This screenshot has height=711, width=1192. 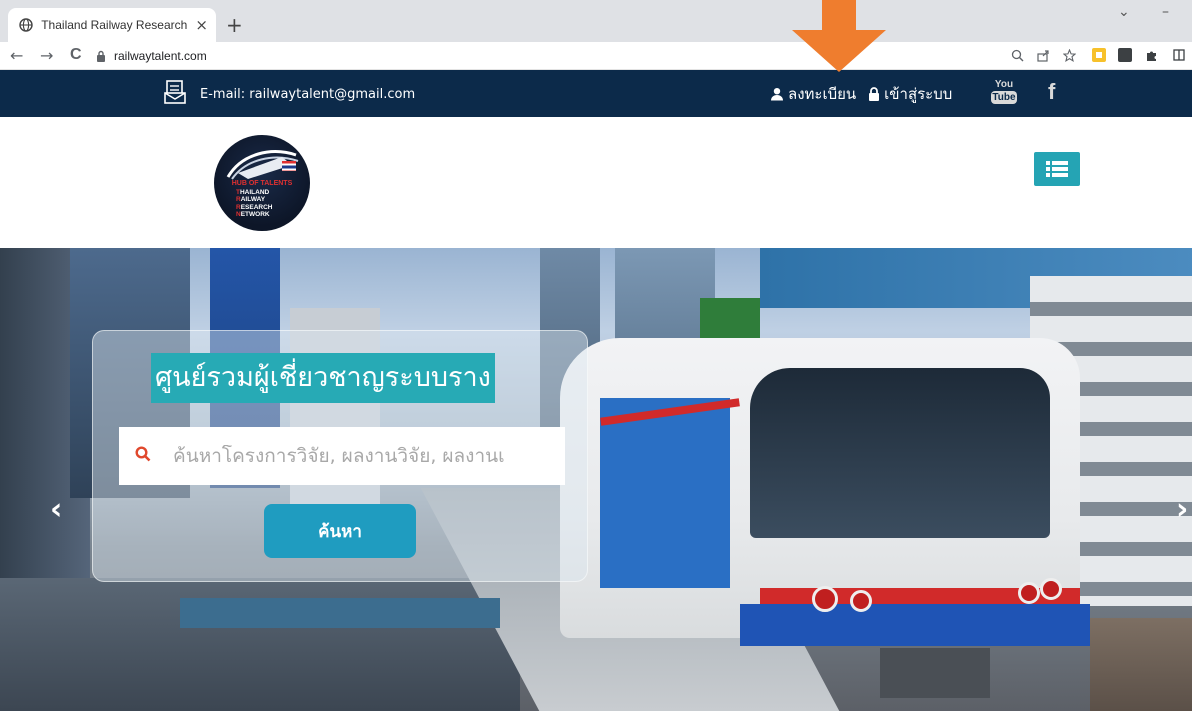 What do you see at coordinates (839, 36) in the screenshot?
I see `annotation-arrow` at bounding box center [839, 36].